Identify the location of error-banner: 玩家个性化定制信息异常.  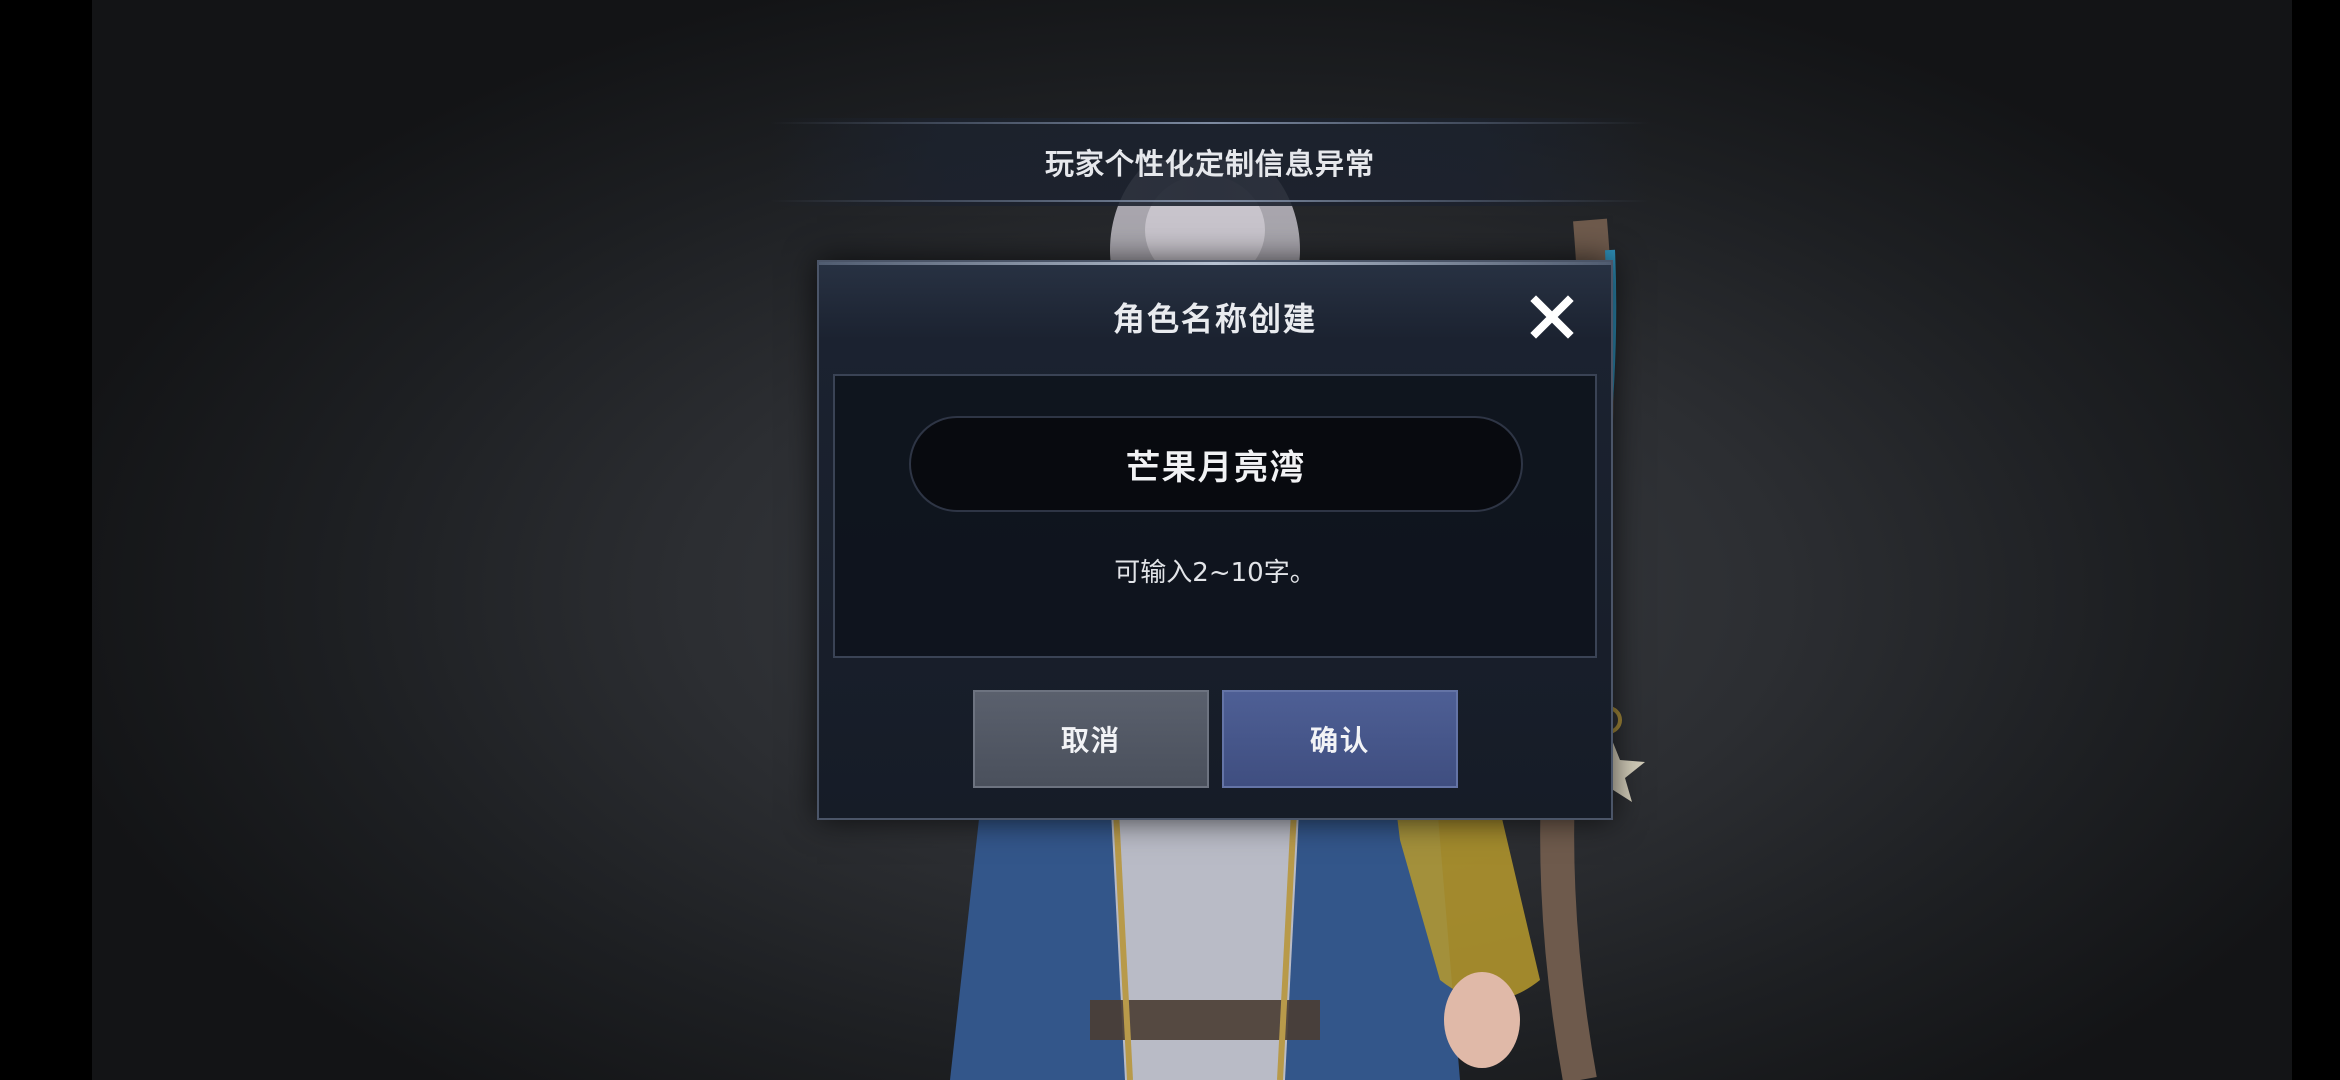
(1210, 162).